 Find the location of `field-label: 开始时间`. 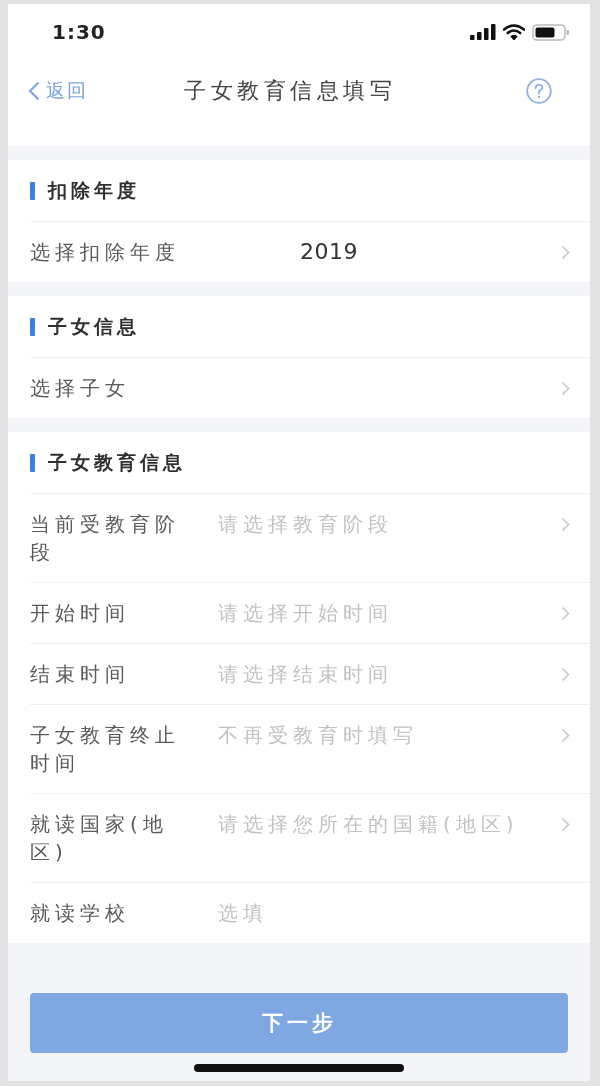

field-label: 开始时间 is located at coordinates (80, 613).